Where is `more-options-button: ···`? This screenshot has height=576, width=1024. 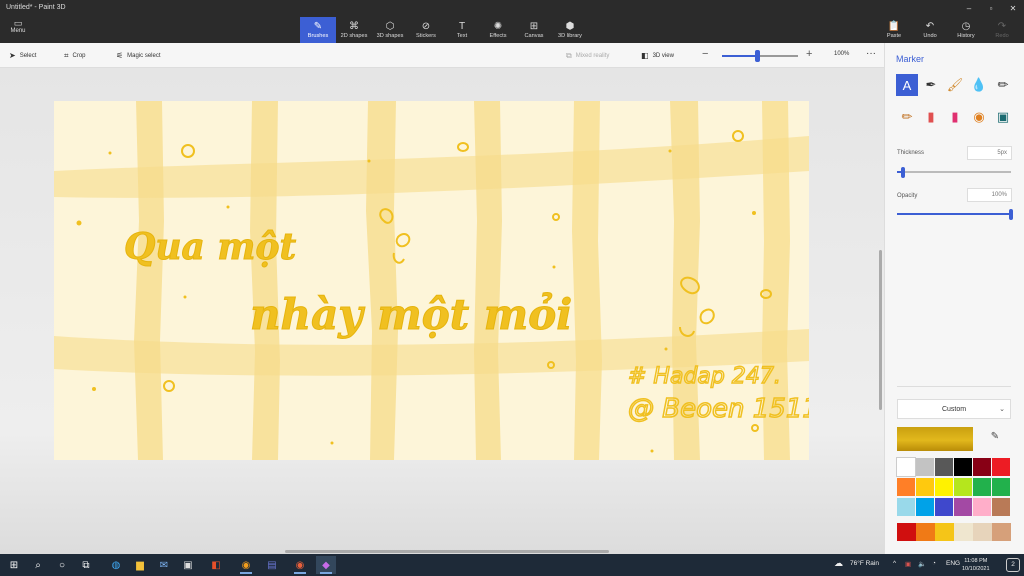 more-options-button: ··· is located at coordinates (871, 53).